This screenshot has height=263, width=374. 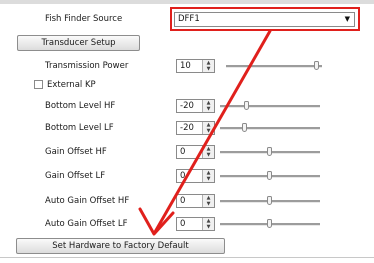 What do you see at coordinates (80, 106) in the screenshot?
I see `bottom-level-hf-label: Bottom Level HF` at bounding box center [80, 106].